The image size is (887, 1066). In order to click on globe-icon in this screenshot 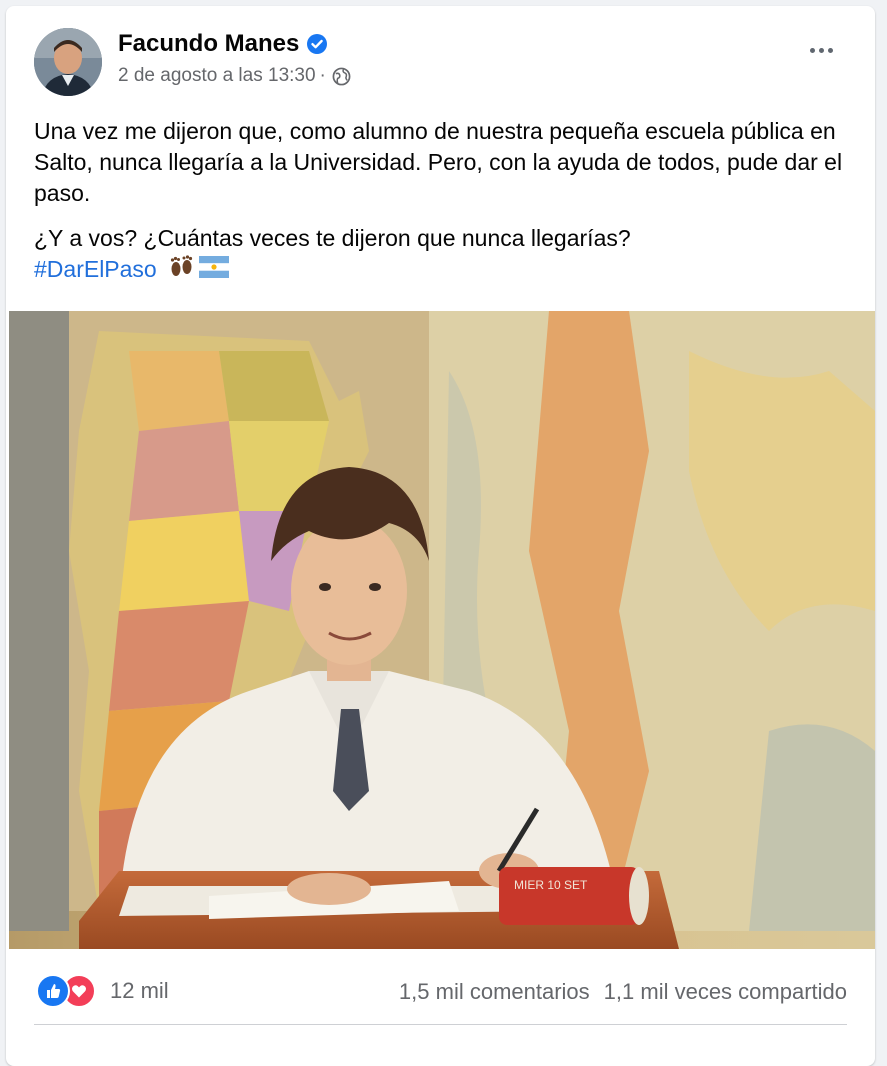, I will do `click(341, 76)`.